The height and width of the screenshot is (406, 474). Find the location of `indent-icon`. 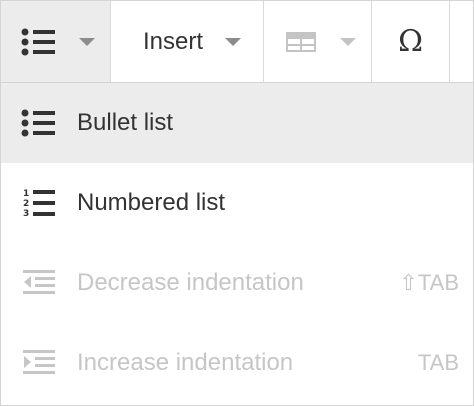

indent-icon is located at coordinates (39, 362).